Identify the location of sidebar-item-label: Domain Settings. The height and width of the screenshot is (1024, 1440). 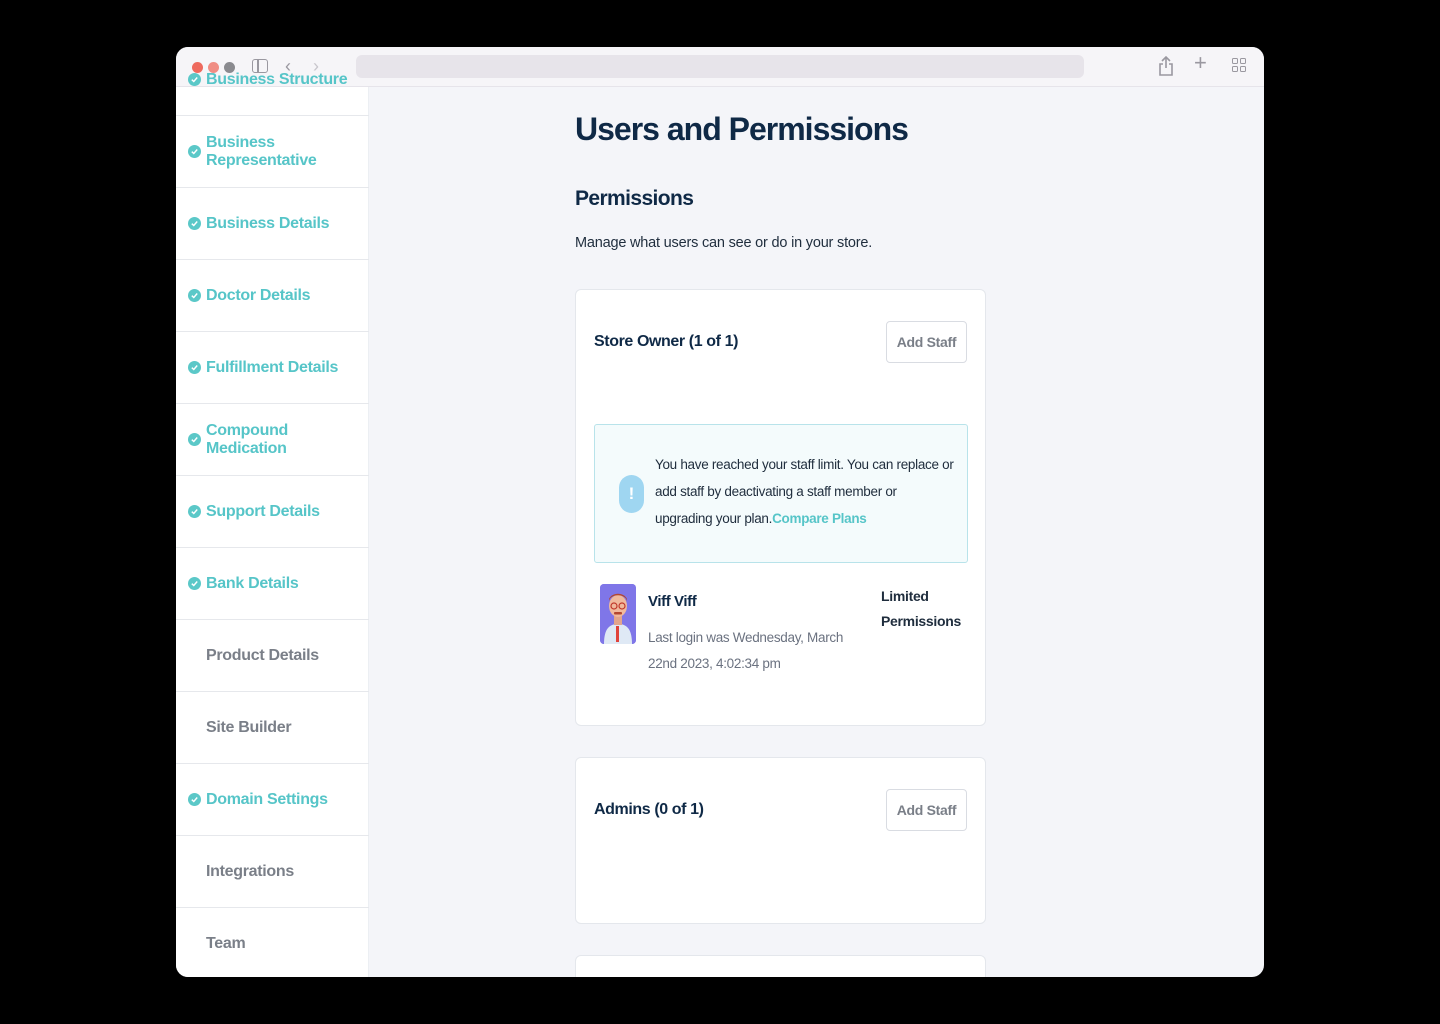
(267, 799).